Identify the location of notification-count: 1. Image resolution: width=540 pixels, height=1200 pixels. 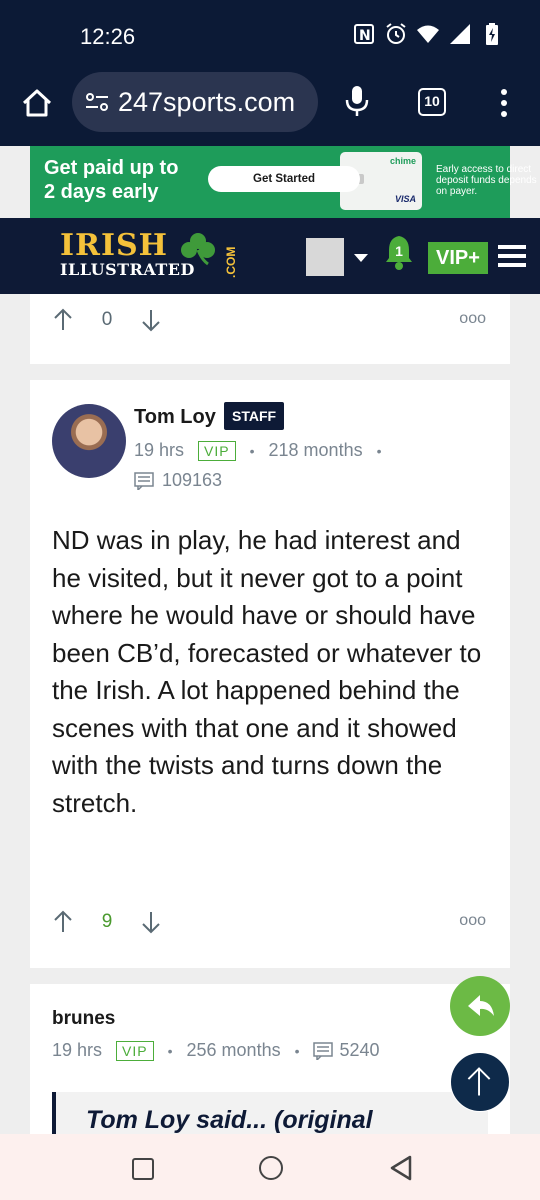
(399, 251).